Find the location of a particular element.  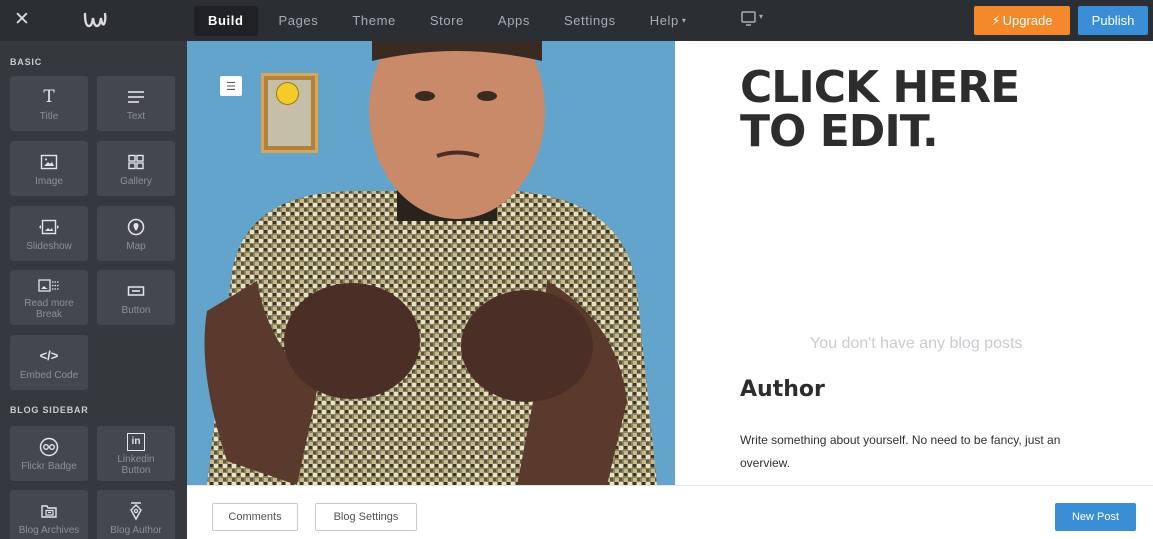

element-label: Map is located at coordinates (136, 246).